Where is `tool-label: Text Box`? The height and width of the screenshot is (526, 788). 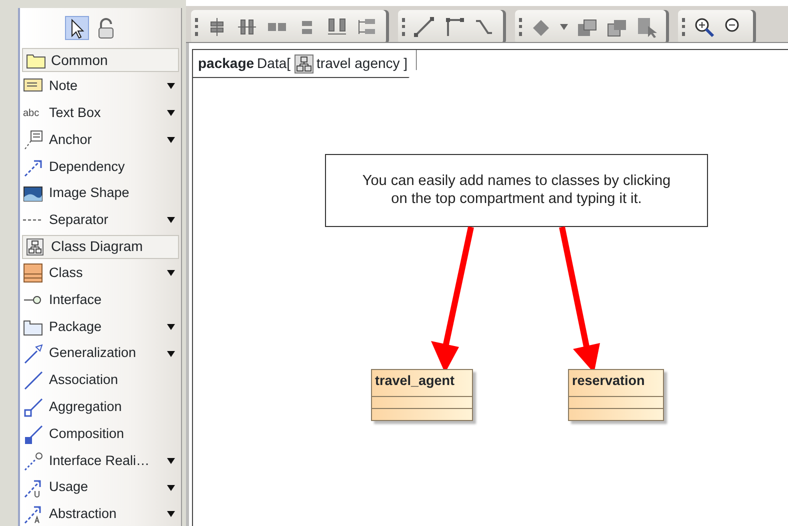 tool-label: Text Box is located at coordinates (75, 113).